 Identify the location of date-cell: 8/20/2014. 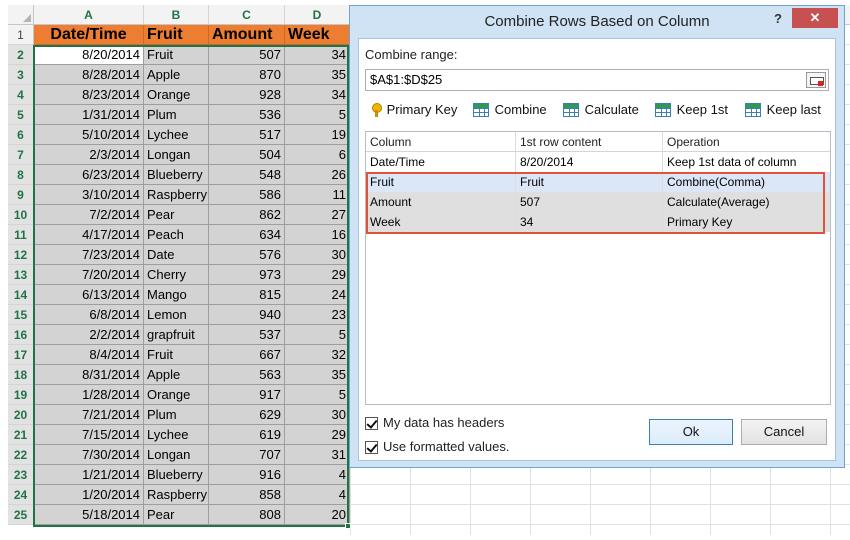
(89, 55).